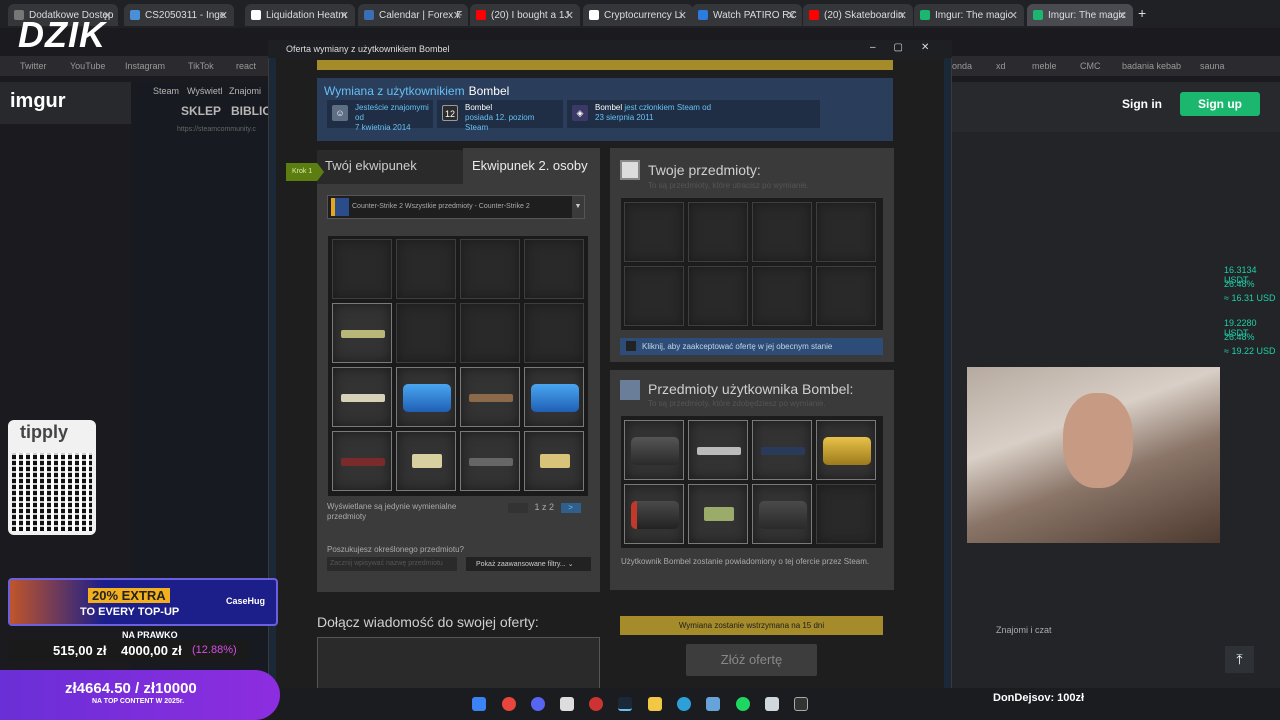 The height and width of the screenshot is (720, 1280). What do you see at coordinates (962, 66) in the screenshot?
I see `bookmark: onda` at bounding box center [962, 66].